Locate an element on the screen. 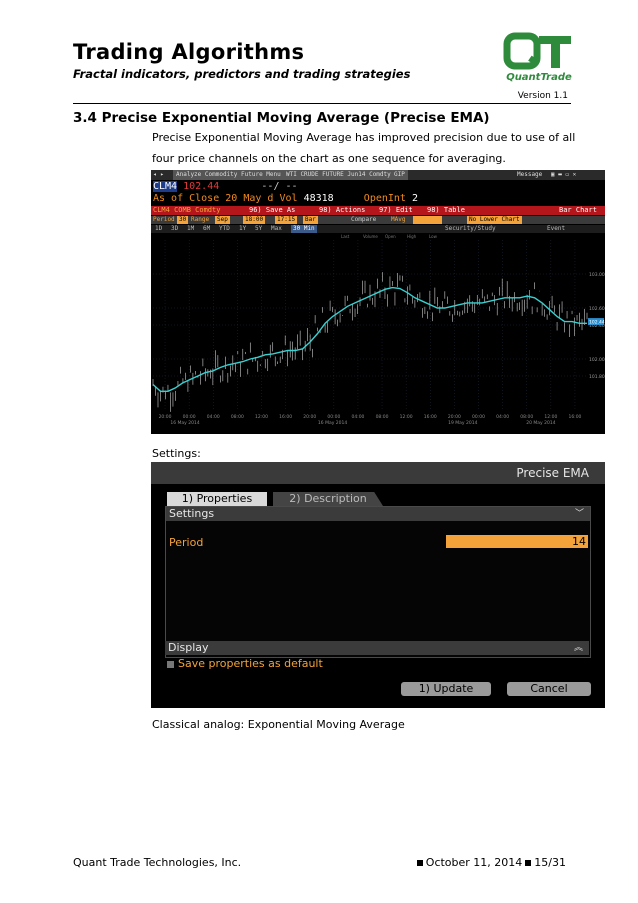 This screenshot has height=903, width=638. mavg-field is located at coordinates (428, 220).